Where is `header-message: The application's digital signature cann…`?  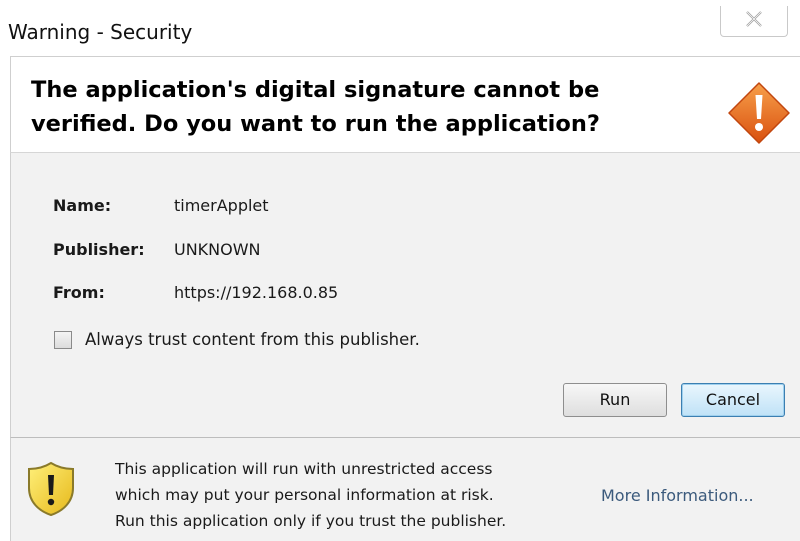 header-message: The application's digital signature cann… is located at coordinates (315, 107).